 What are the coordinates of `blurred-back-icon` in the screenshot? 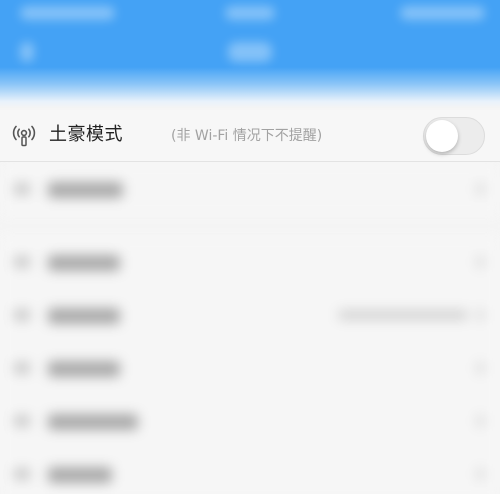 It's located at (27, 52).